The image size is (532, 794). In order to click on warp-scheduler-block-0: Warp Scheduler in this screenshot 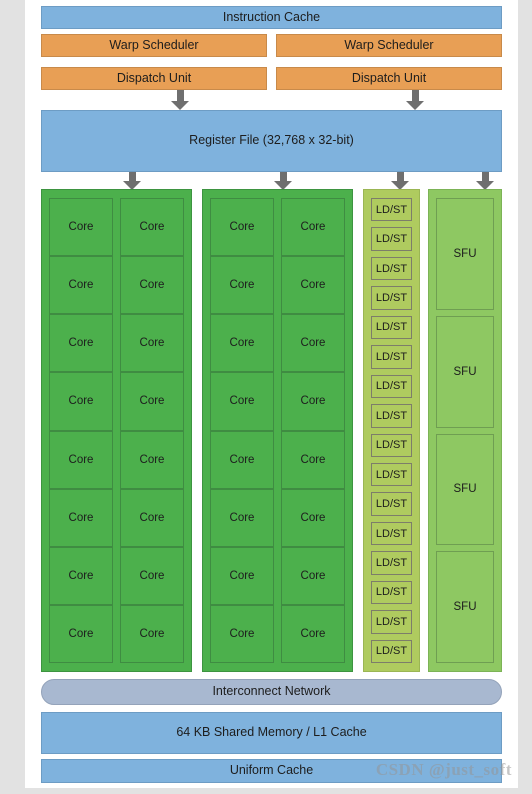, I will do `click(154, 45)`.